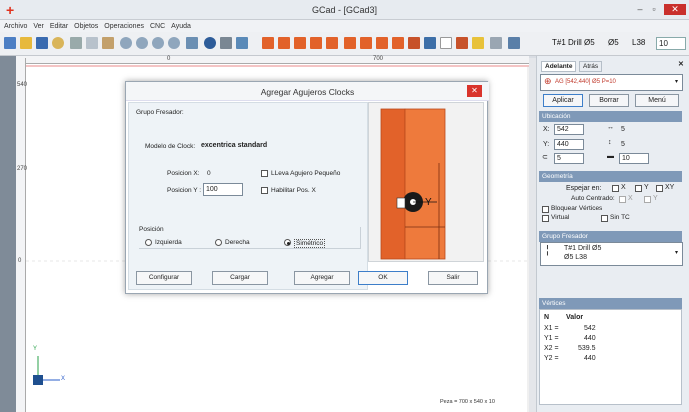  I want to click on panel-tool-8-icon, so click(382, 43).